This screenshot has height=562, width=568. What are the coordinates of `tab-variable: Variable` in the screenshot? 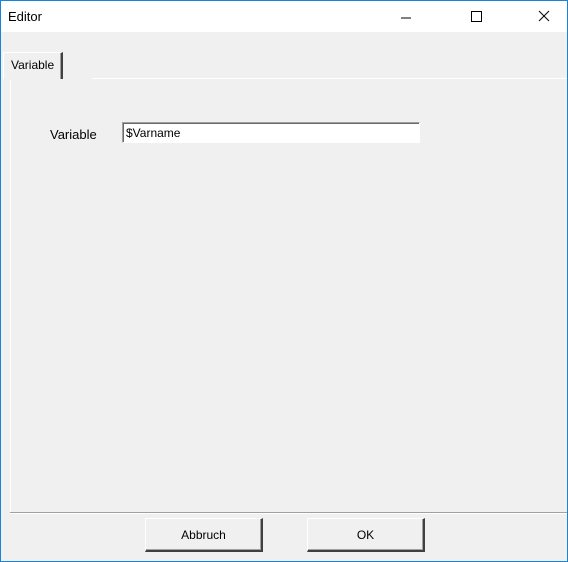 It's located at (33, 65).